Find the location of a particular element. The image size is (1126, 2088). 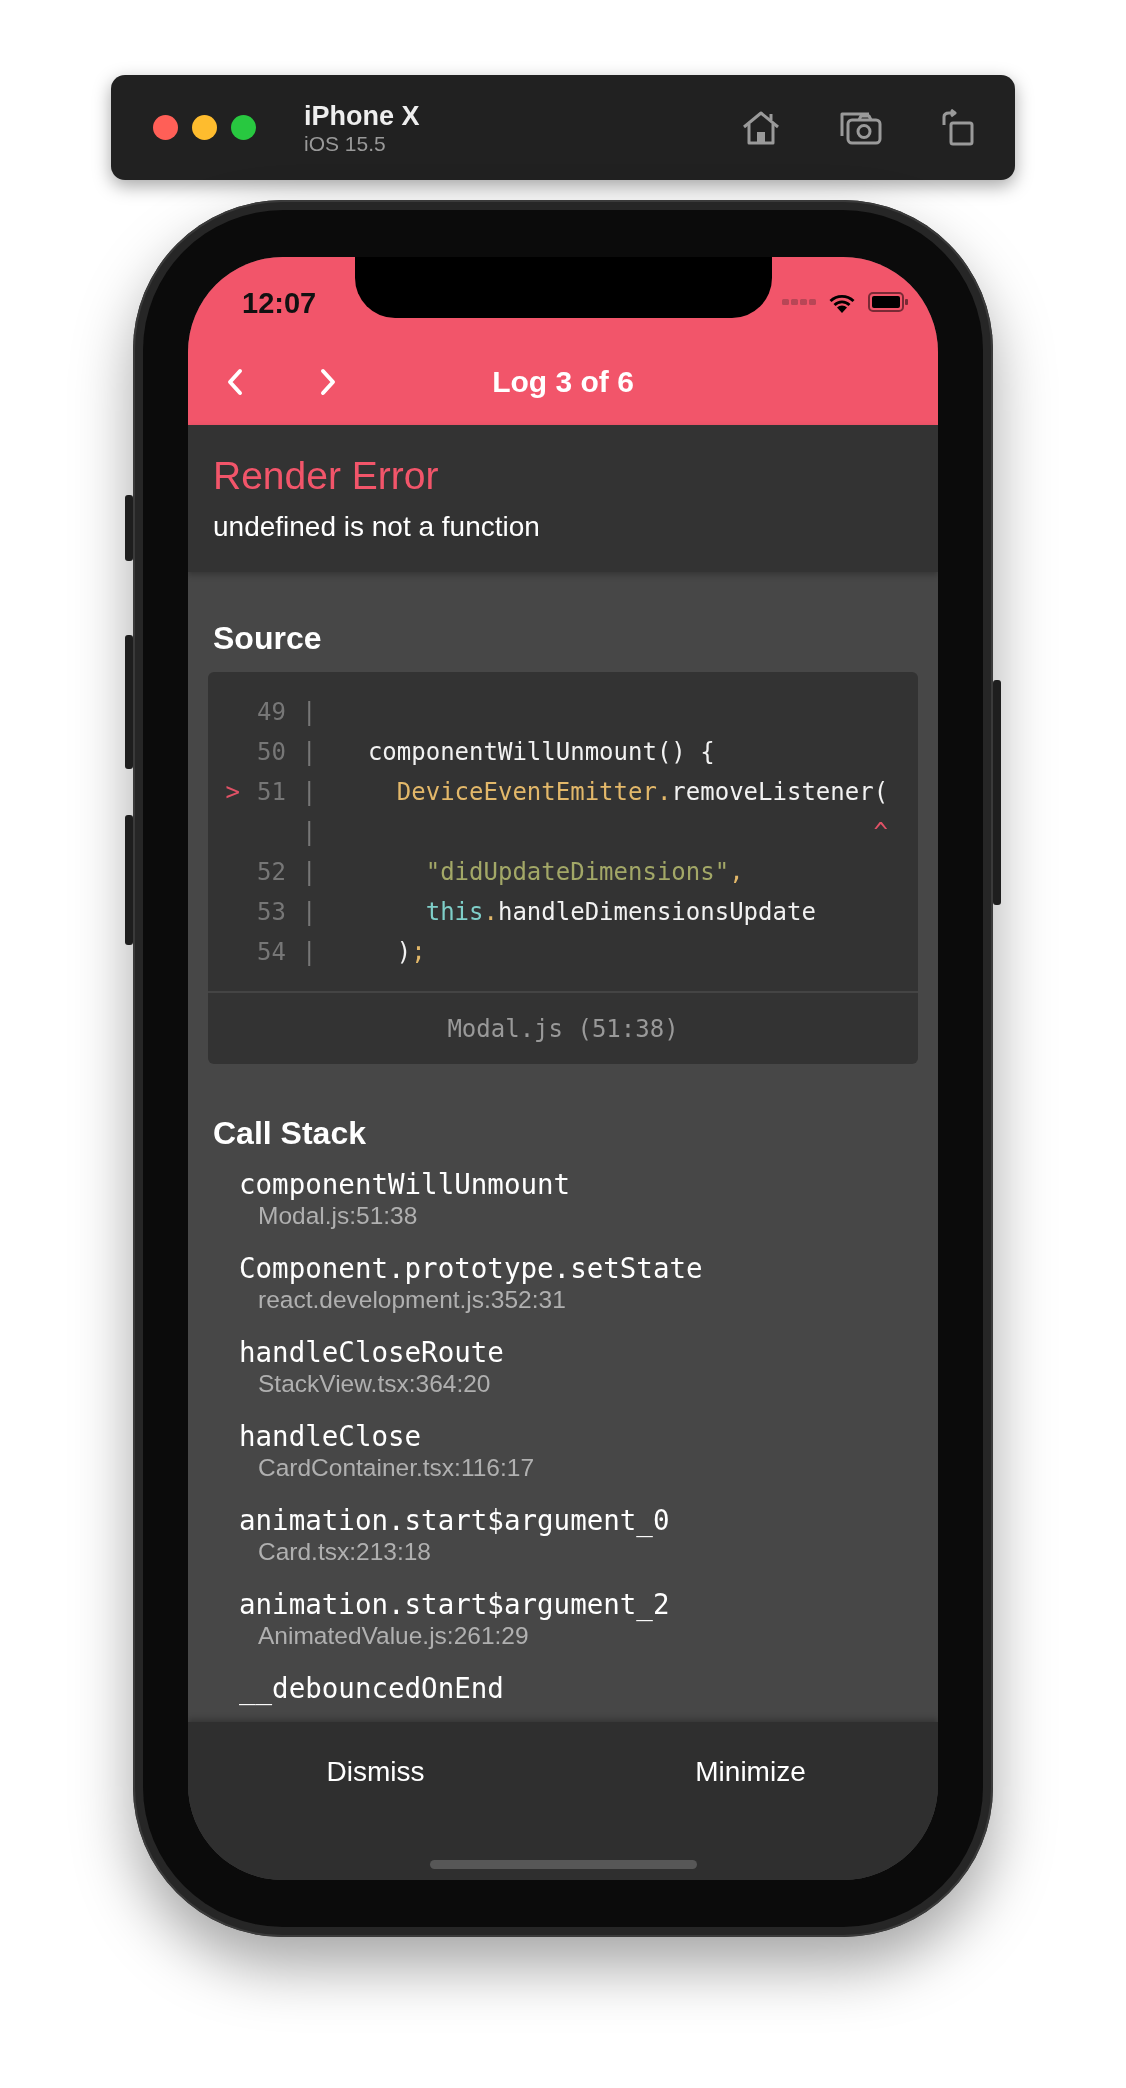

status-time: 12:07 is located at coordinates (279, 303).